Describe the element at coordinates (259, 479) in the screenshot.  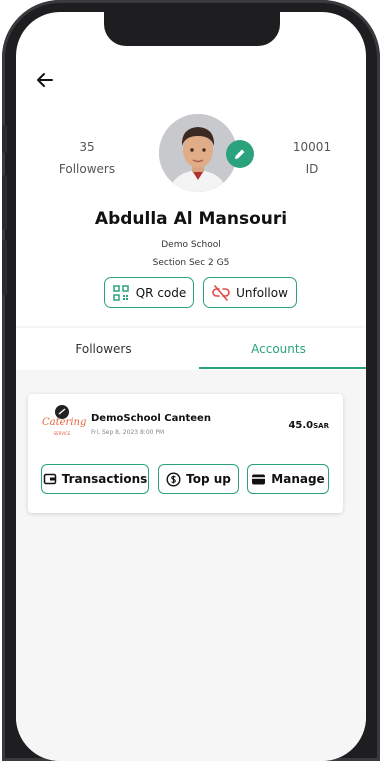
I see `card-icon` at that location.